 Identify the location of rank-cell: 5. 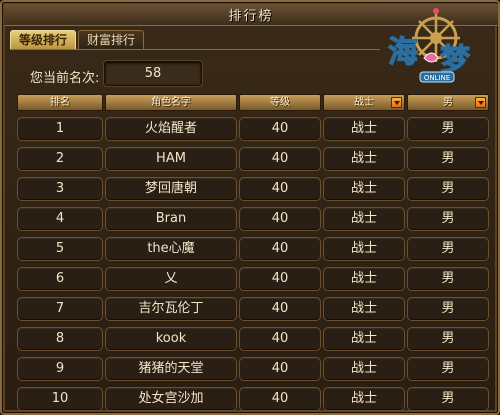
(60, 249).